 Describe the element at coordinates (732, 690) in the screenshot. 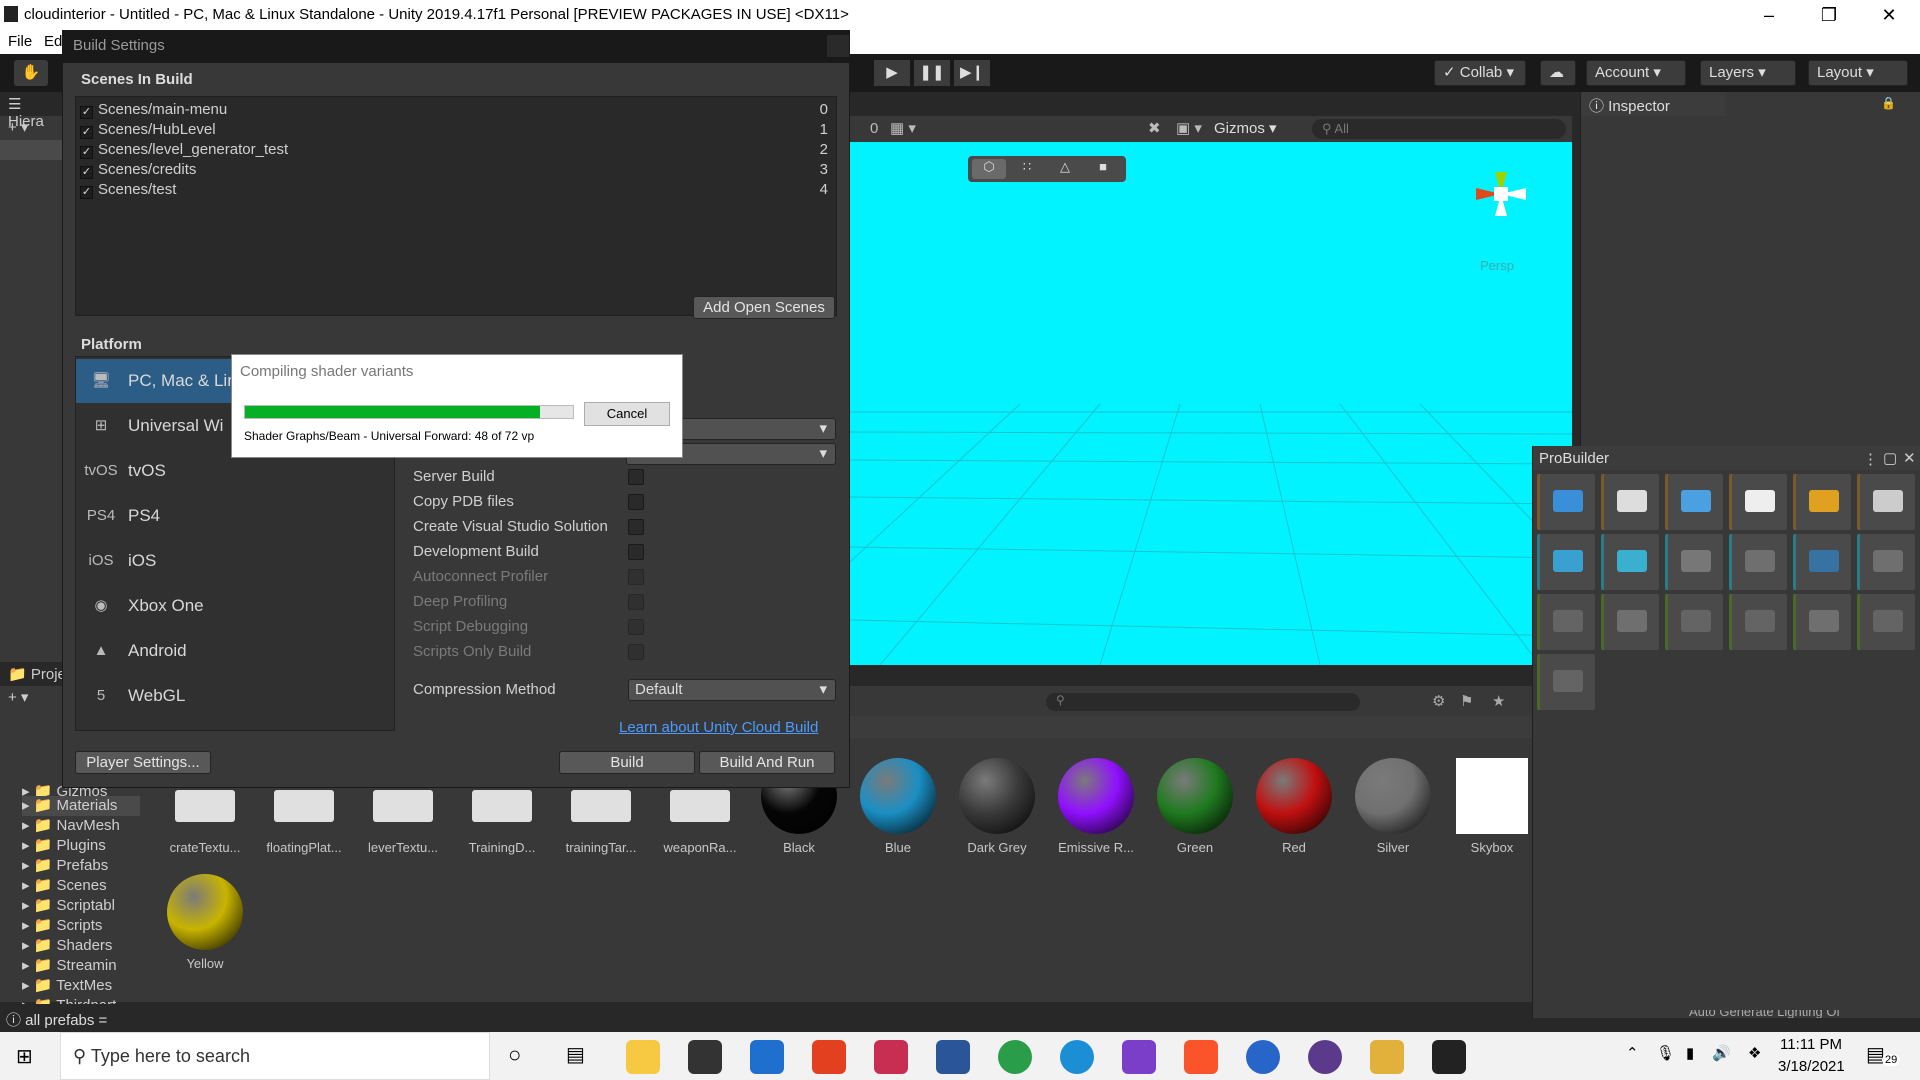

I see `compression-dropdown: Default ▾` at that location.